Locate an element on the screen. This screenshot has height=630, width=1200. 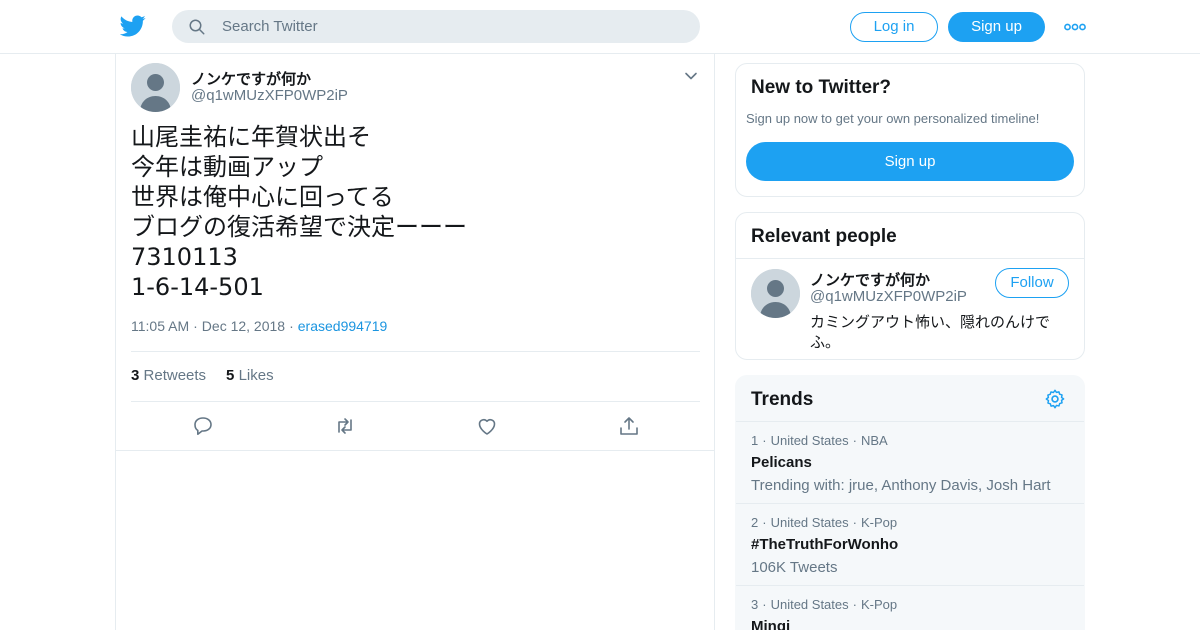
signup-button: Sign up is located at coordinates (996, 27).